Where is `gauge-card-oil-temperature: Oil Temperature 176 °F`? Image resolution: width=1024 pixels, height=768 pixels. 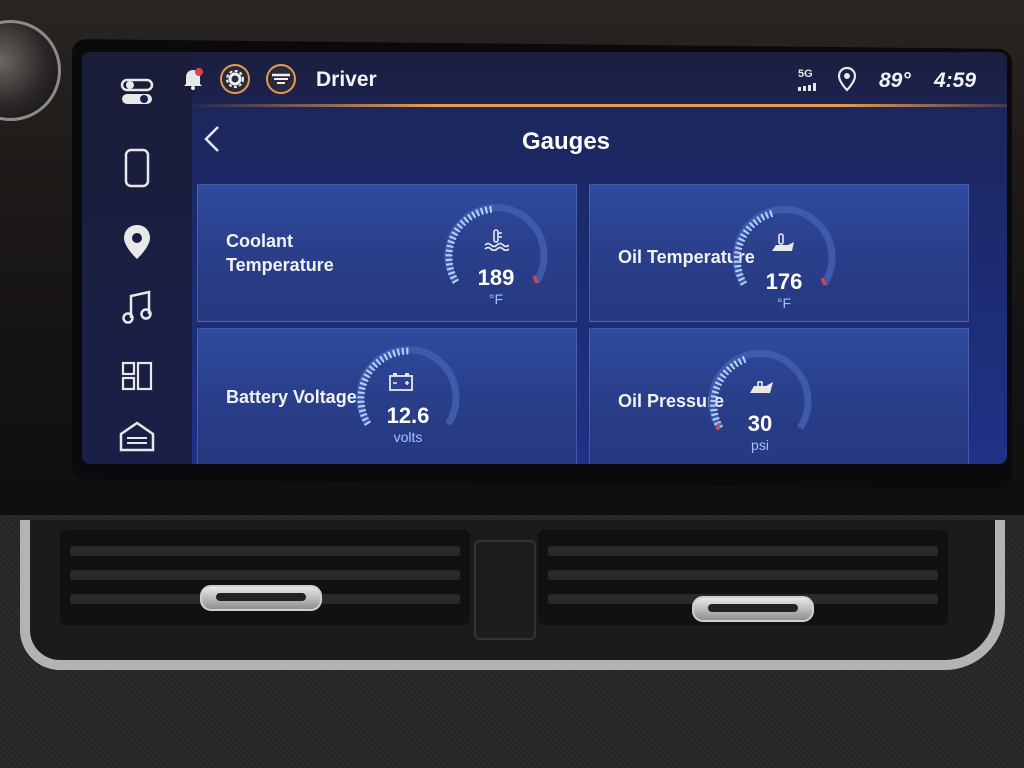
gauge-card-oil-temperature: Oil Temperature 176 °F is located at coordinates (779, 253).